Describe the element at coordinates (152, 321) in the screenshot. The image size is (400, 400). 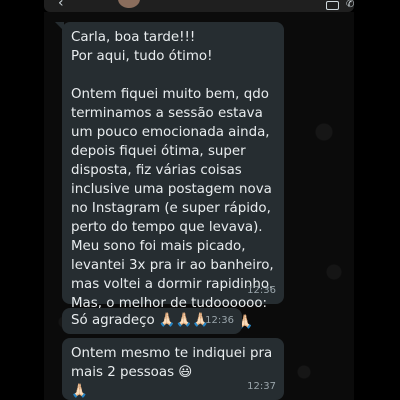
I see `message-bubble: Só agradeço 🙏🏻🙏🏻🙏🏻 12:36` at that location.